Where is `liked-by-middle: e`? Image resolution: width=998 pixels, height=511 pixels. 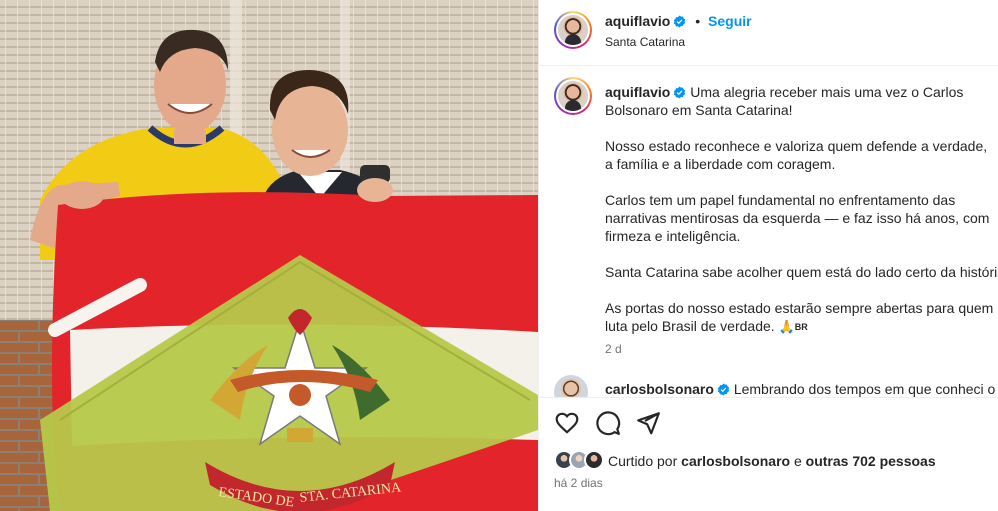 liked-by-middle: e is located at coordinates (797, 461).